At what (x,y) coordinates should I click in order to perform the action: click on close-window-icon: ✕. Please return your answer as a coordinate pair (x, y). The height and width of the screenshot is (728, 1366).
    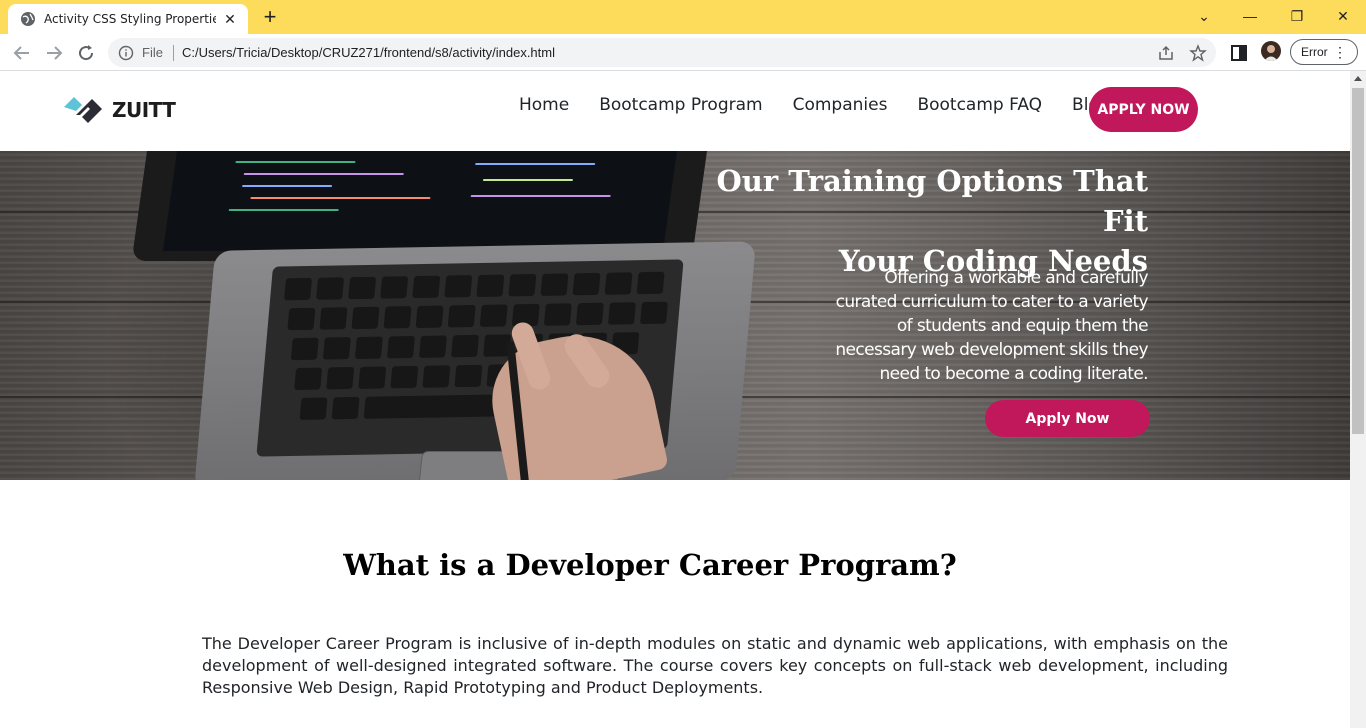
    Looking at the image, I should click on (1343, 16).